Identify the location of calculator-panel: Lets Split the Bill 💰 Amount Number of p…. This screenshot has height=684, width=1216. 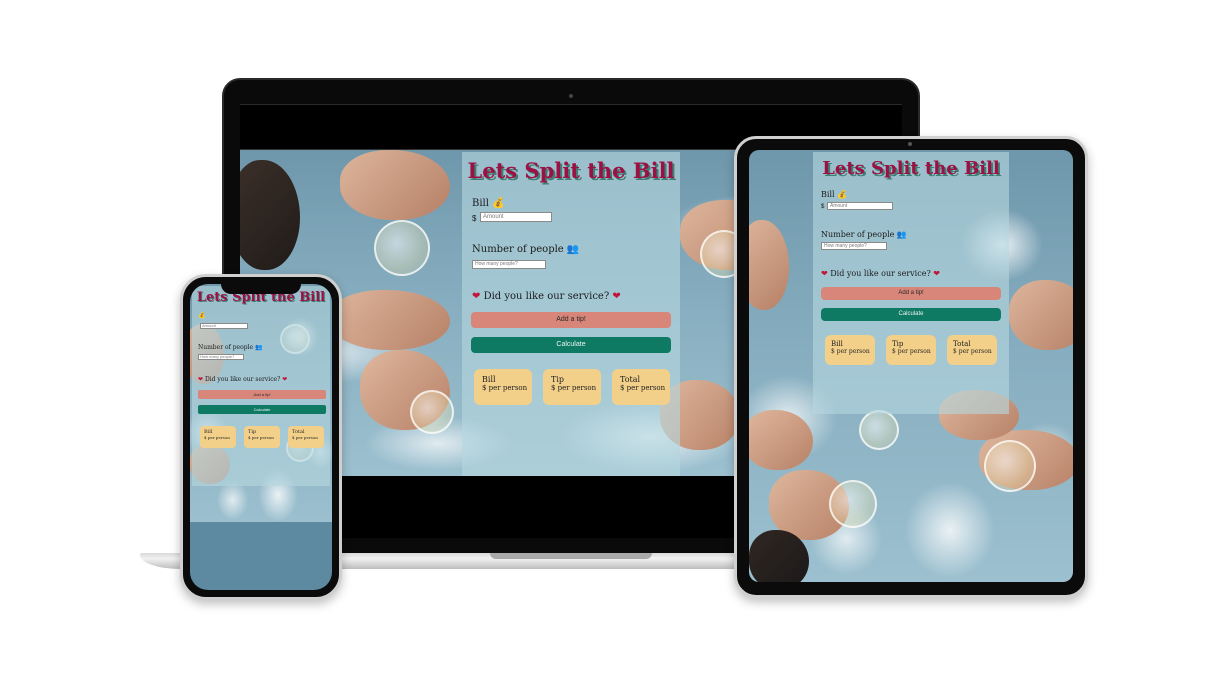
(261, 386).